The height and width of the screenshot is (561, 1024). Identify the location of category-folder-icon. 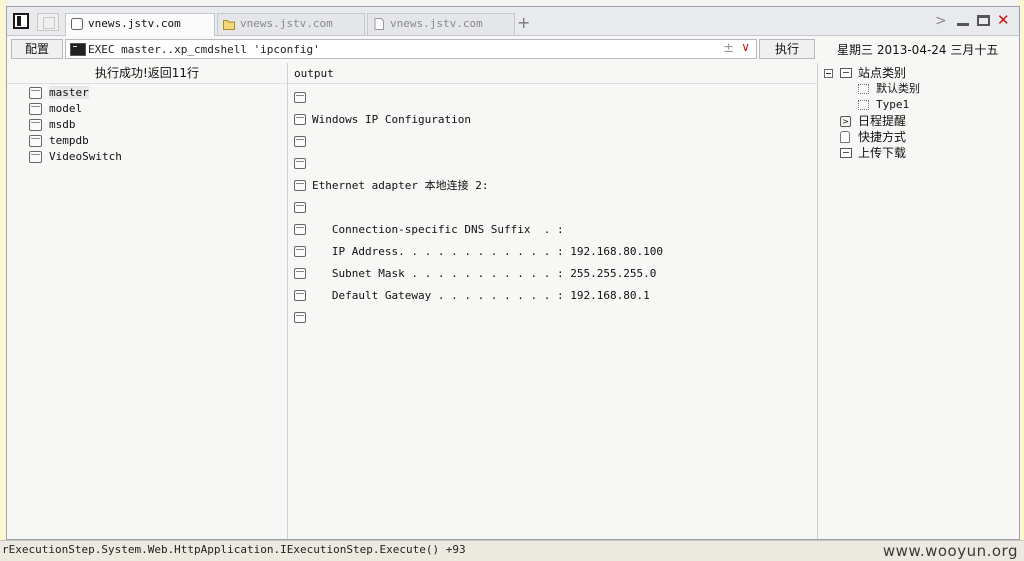
(846, 73).